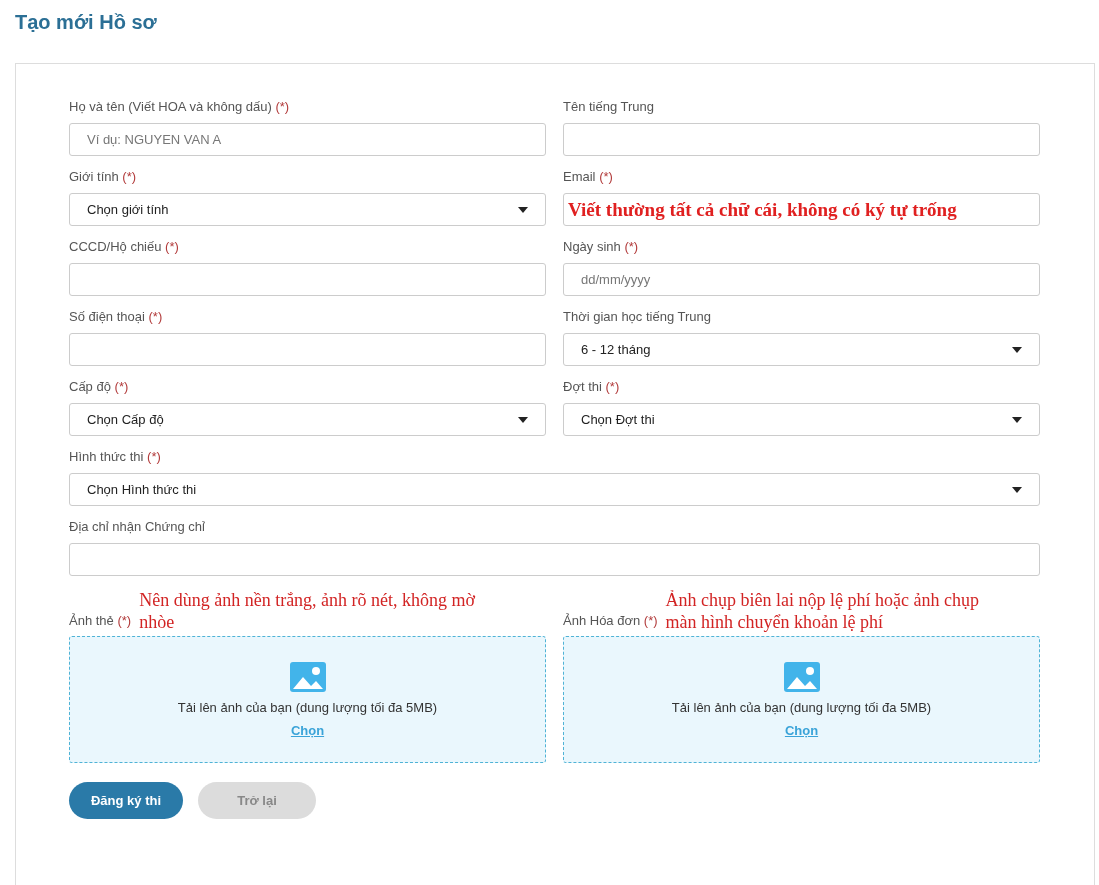  What do you see at coordinates (762, 209) in the screenshot?
I see `annotation-text: Viết thường tất cả chữ cái, không có ký tự trống` at bounding box center [762, 209].